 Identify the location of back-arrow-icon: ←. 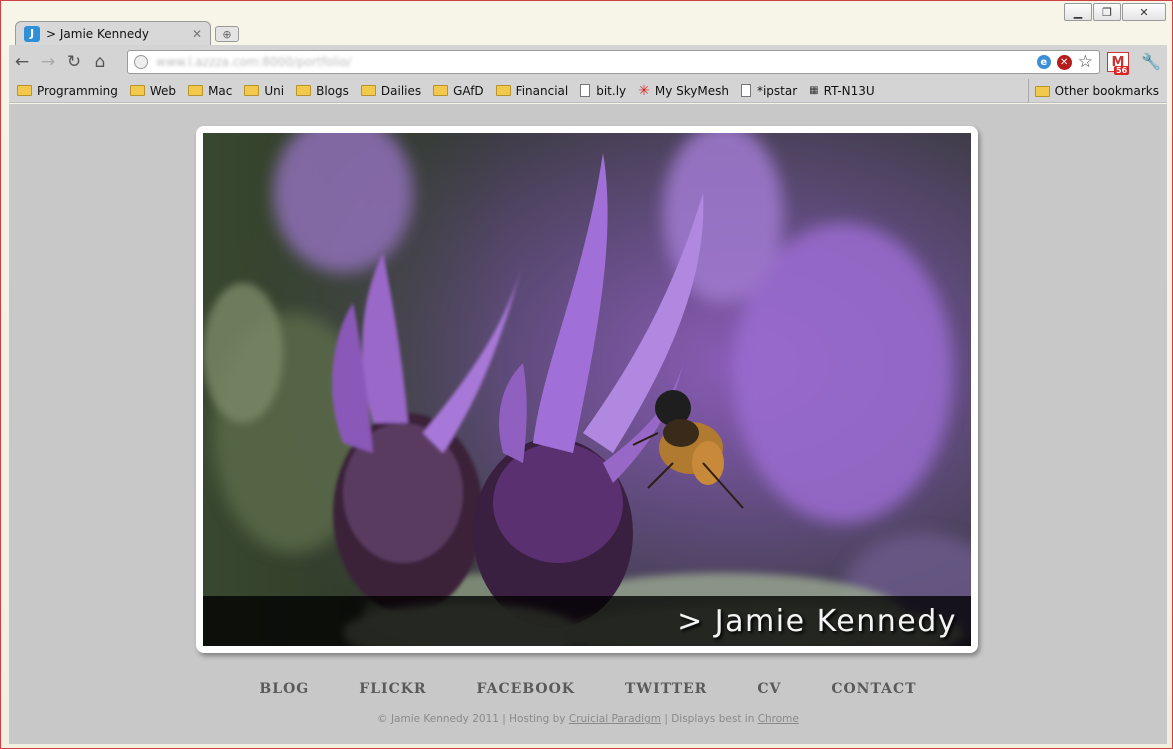
(22, 62).